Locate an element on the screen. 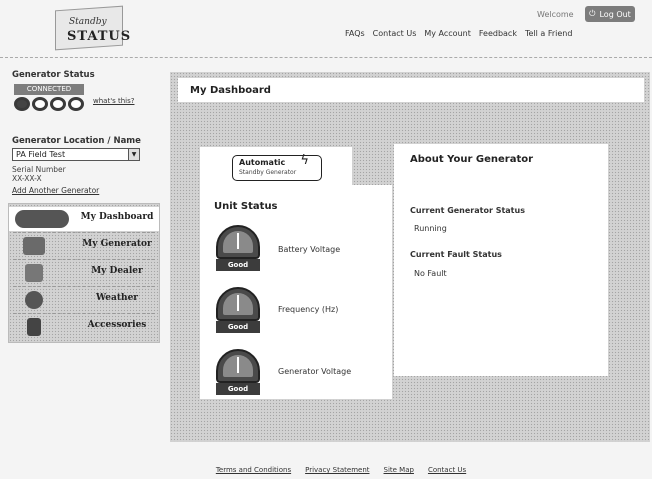 The image size is (652, 479). serial-number-value: XX-XX-X is located at coordinates (27, 178).